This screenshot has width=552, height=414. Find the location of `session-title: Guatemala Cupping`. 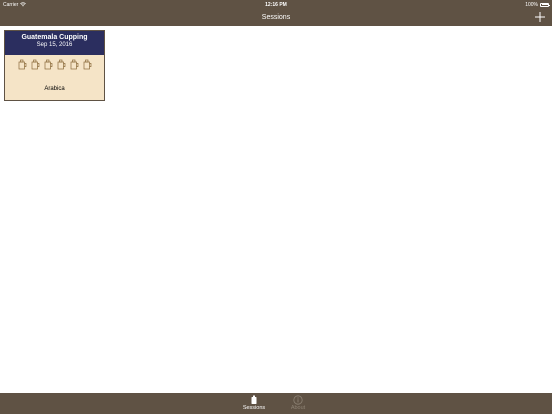

session-title: Guatemala Cupping is located at coordinates (54, 37).